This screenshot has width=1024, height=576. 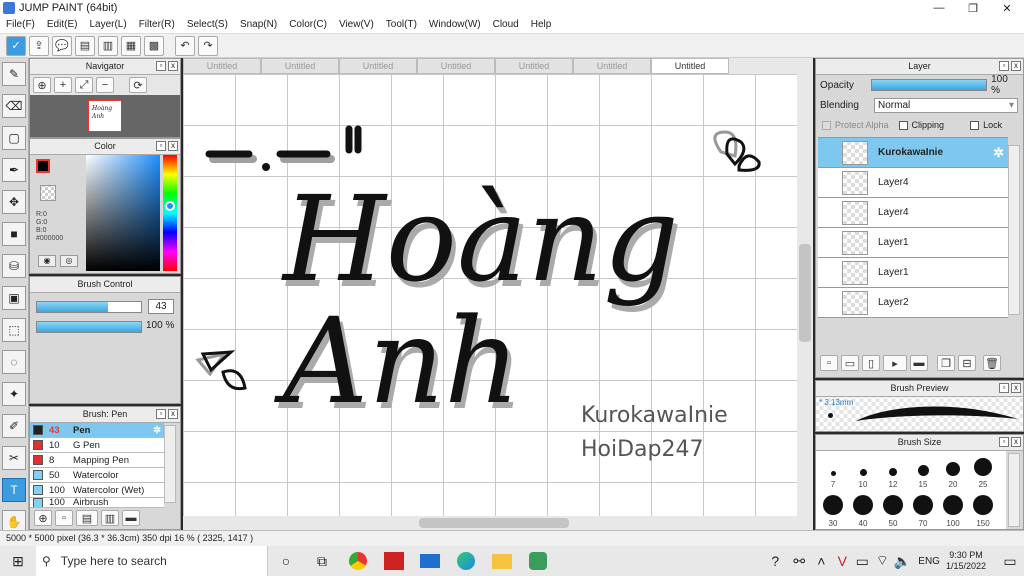 What do you see at coordinates (913, 153) in the screenshot?
I see `layer-row-kurokawainie: KurokawaInie ✲` at bounding box center [913, 153].